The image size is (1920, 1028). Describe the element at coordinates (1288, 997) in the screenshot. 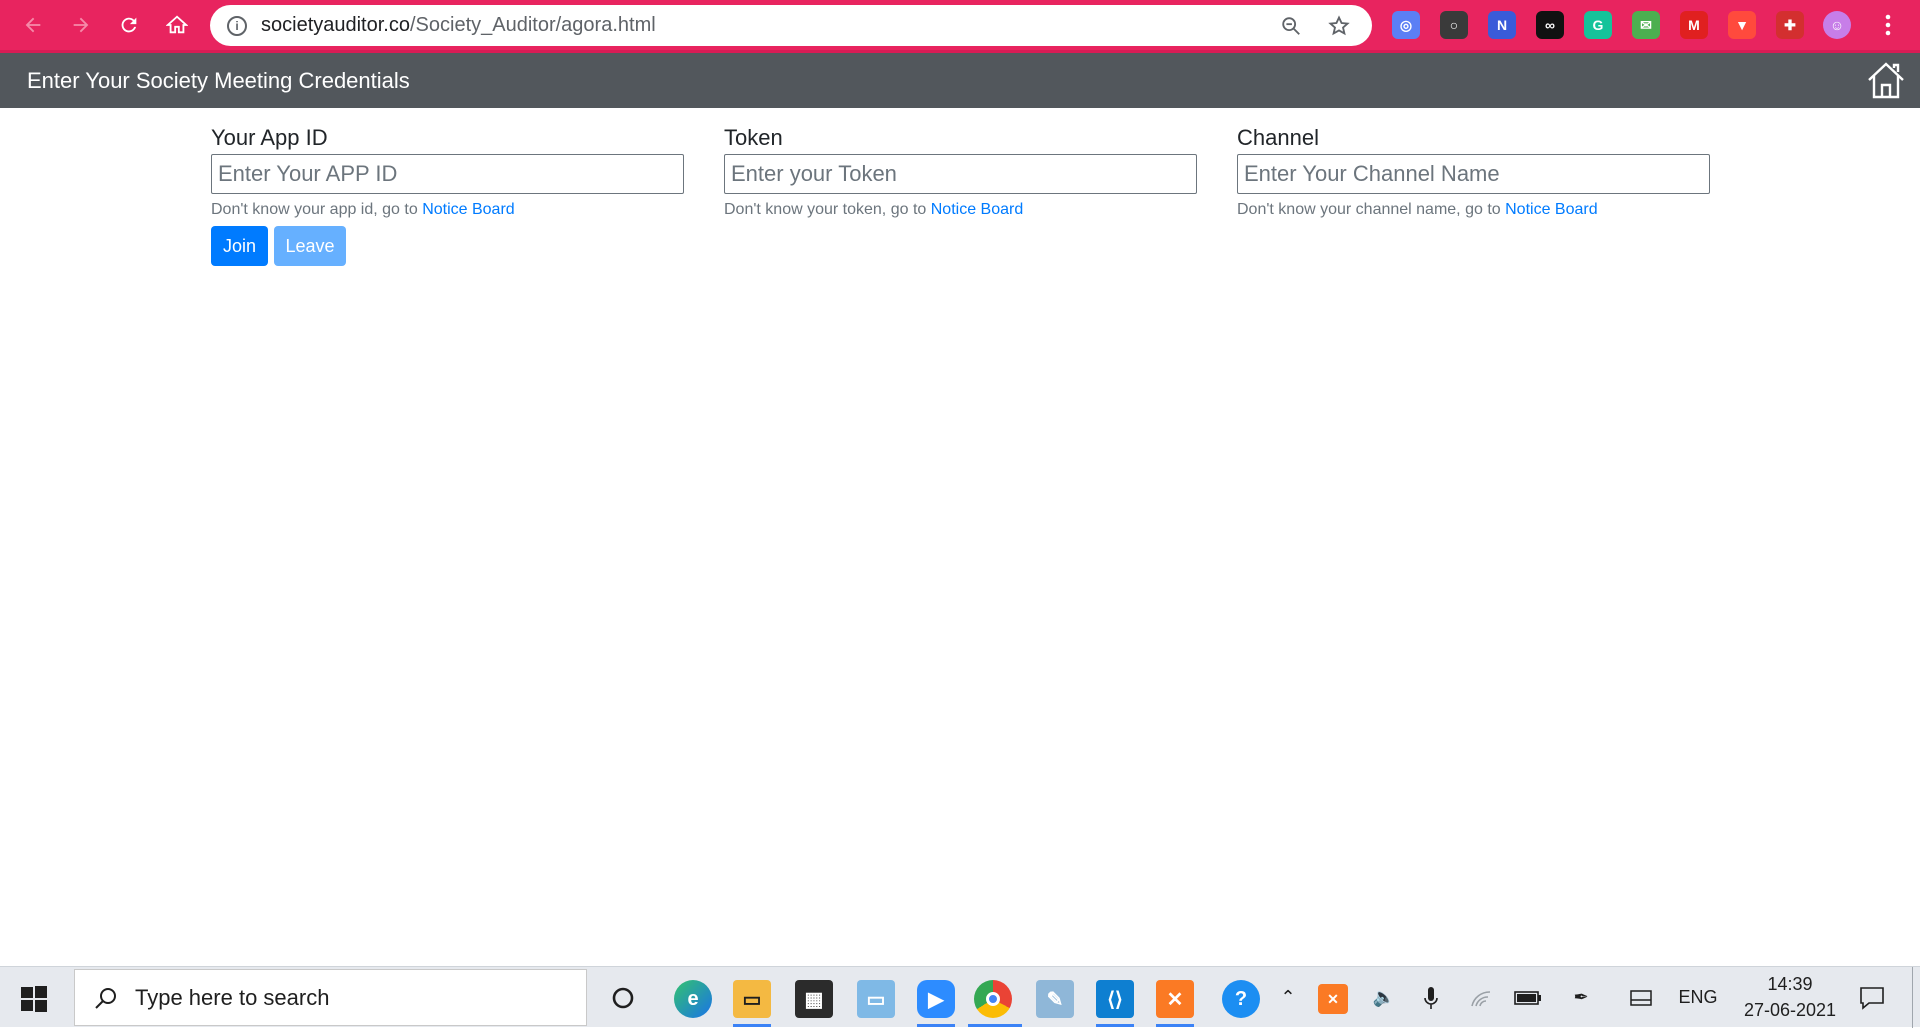

I see `show-hidden-icons-chevron-icon: ⌃` at that location.